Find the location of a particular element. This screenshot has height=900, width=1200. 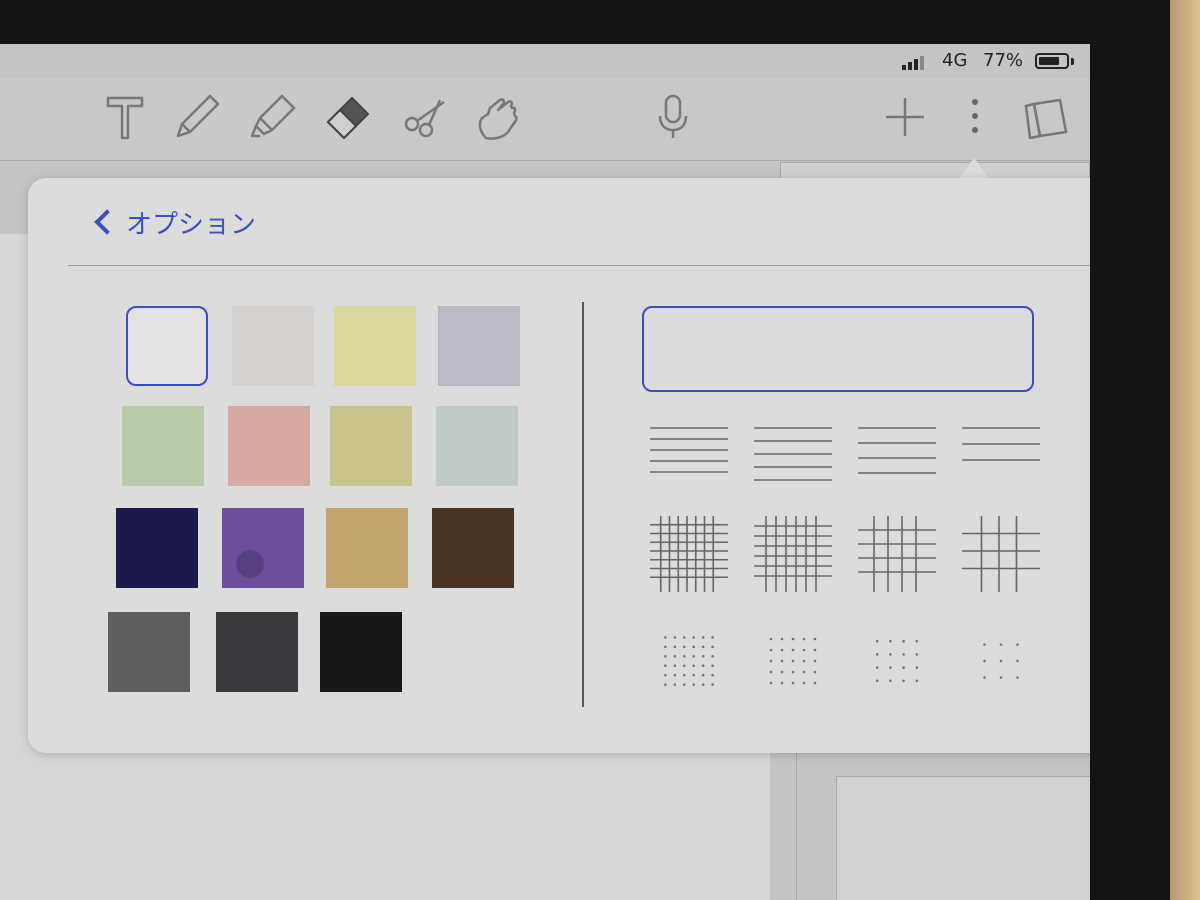

paper-style-dots-large is located at coordinates (897, 666).